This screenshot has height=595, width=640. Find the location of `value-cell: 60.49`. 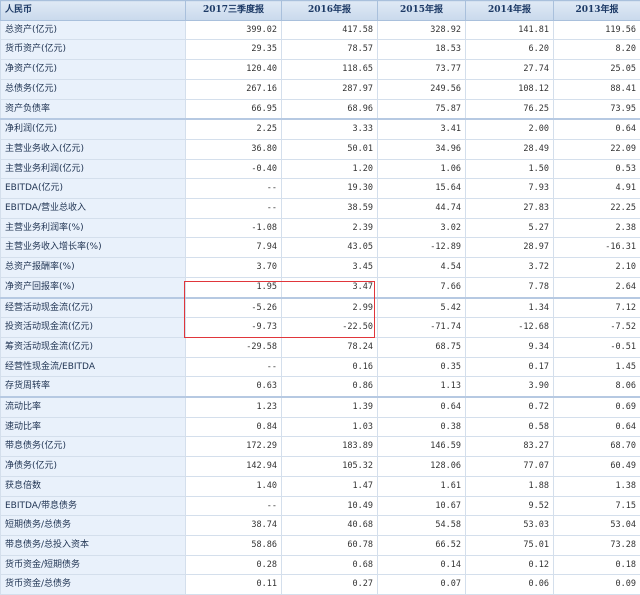

value-cell: 60.49 is located at coordinates (597, 467).